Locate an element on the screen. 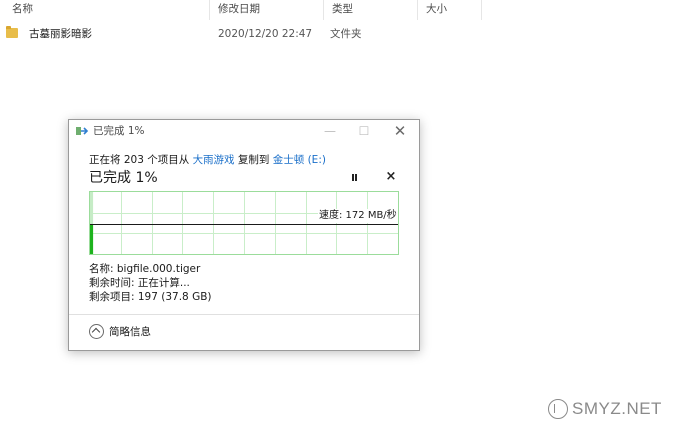 The image size is (680, 429). column-header-row: 名称 修改日期 类型 大小 is located at coordinates (241, 10).